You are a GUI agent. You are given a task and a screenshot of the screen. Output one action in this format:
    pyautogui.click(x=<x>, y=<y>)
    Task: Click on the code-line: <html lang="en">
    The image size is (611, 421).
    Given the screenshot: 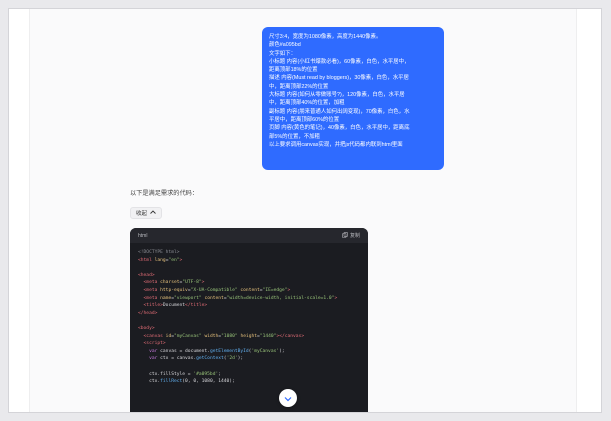 What is the action you would take?
    pyautogui.click(x=249, y=261)
    